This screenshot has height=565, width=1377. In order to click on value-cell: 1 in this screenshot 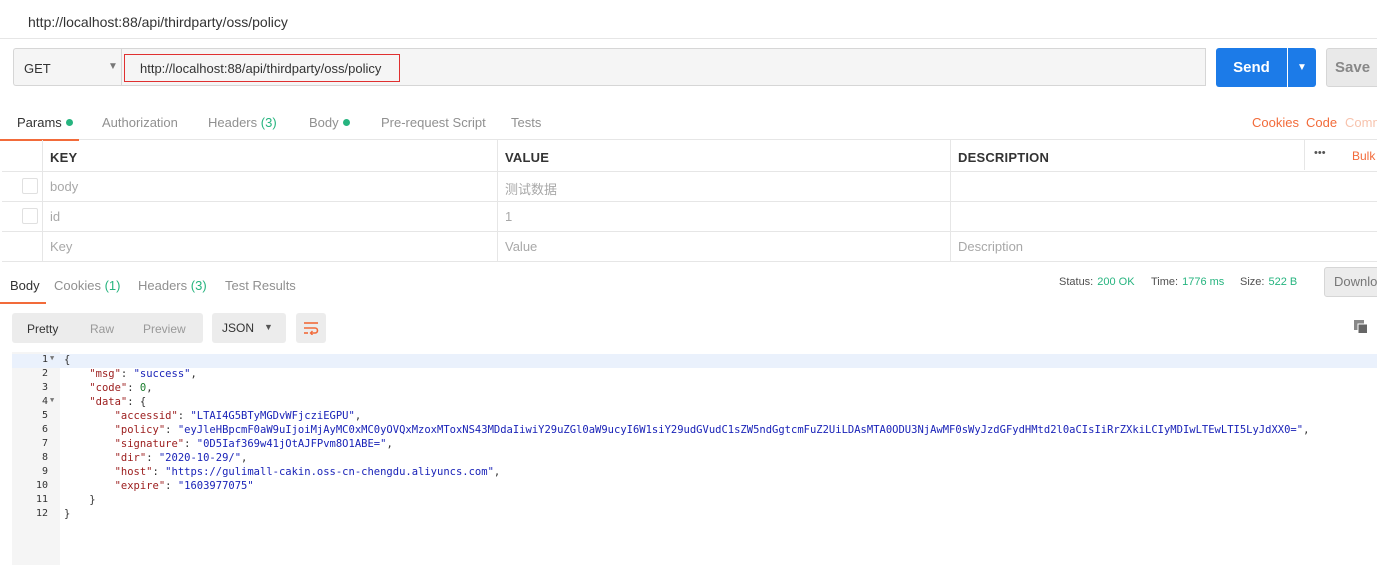, I will do `click(723, 216)`.